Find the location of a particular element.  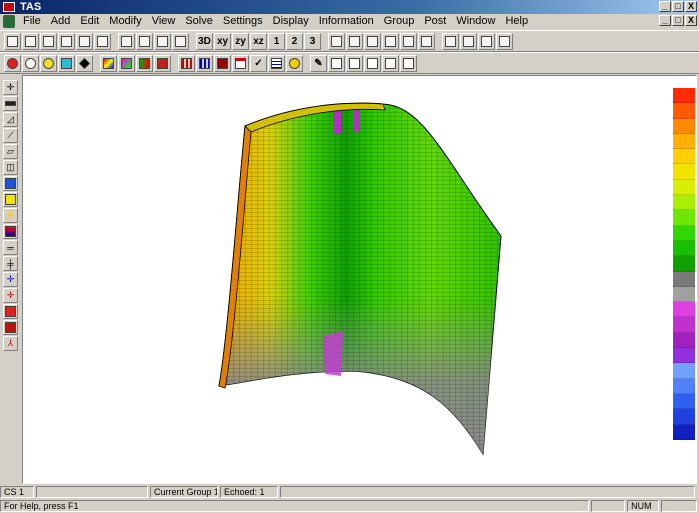

document-icon is located at coordinates (9, 21).